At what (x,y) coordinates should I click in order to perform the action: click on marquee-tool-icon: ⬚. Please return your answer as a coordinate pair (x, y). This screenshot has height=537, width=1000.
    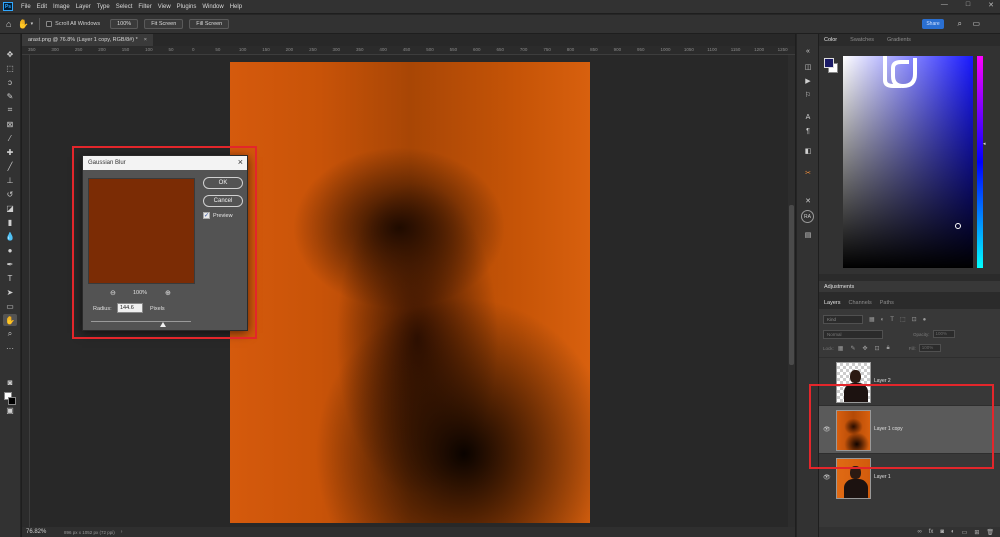
    Looking at the image, I should click on (10, 68).